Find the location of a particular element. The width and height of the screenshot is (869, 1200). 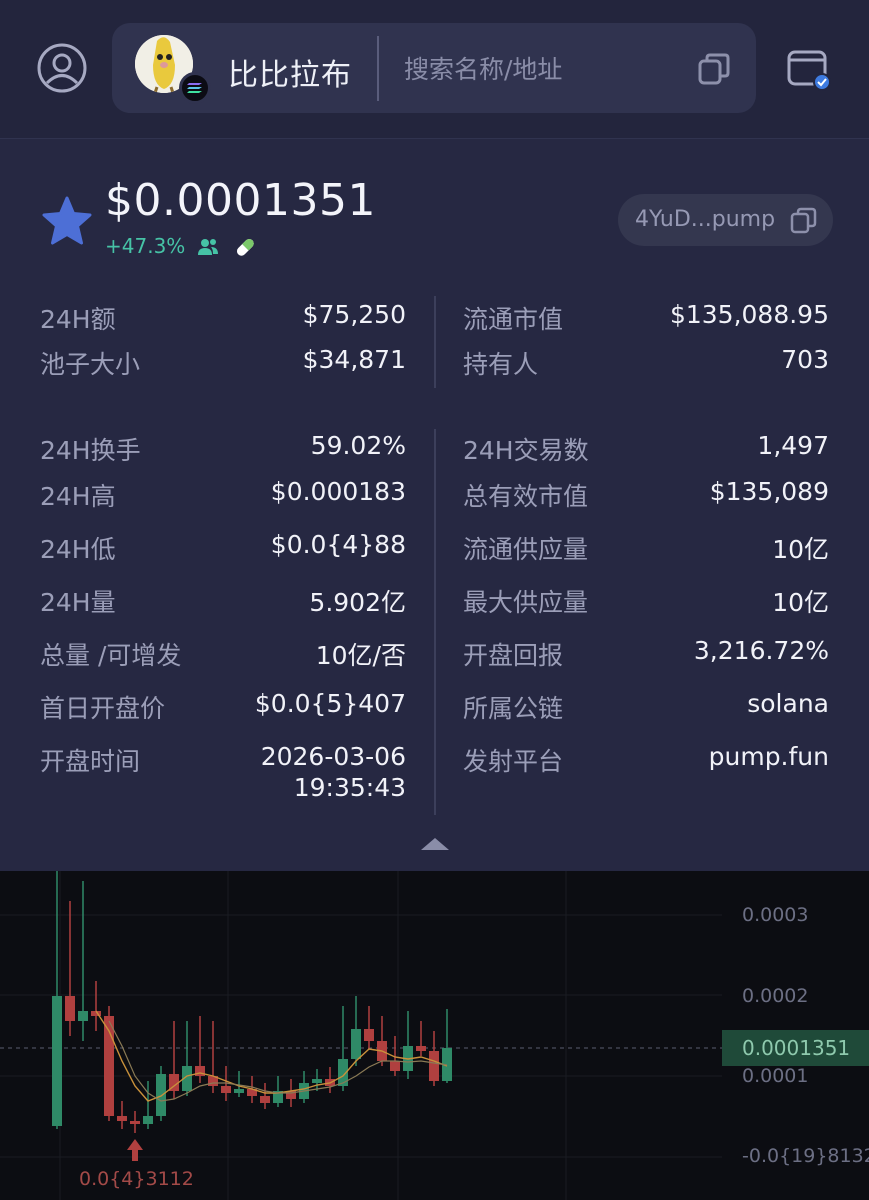

stat-row: 总量 /可增发 10亿/否 is located at coordinates (223, 653).